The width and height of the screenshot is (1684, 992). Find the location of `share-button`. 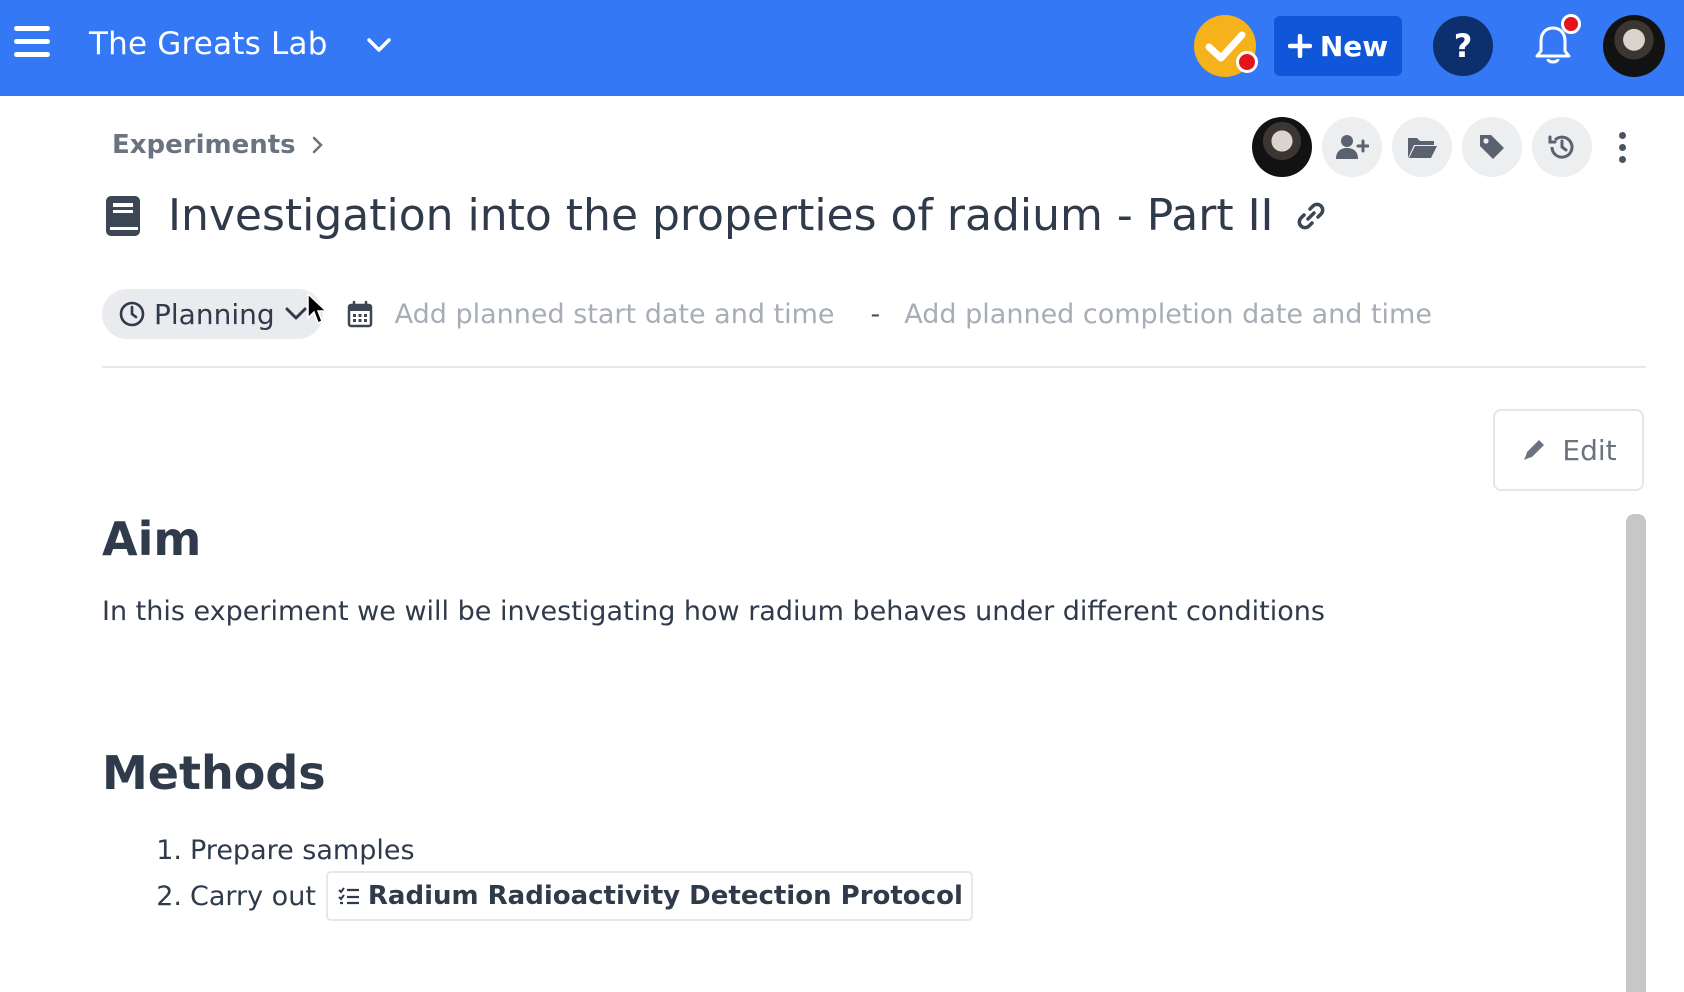

share-button is located at coordinates (1352, 147).